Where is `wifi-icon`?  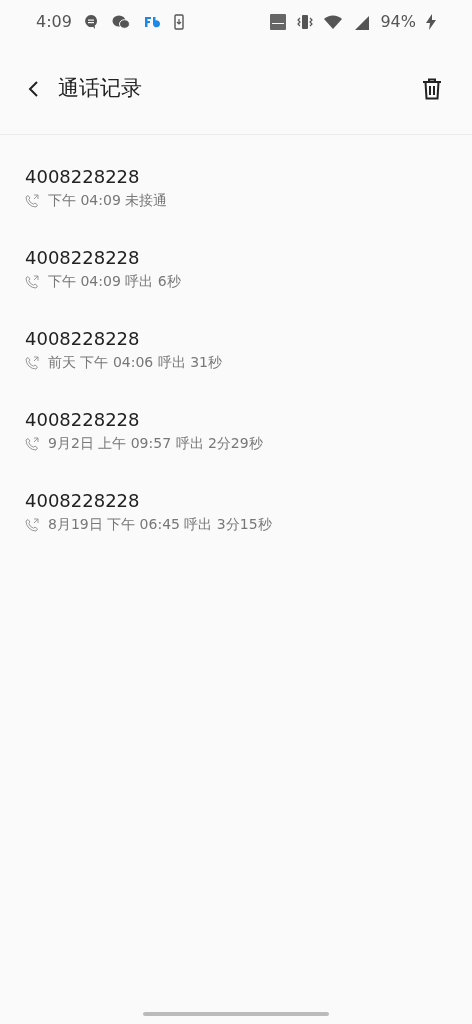
wifi-icon is located at coordinates (333, 22).